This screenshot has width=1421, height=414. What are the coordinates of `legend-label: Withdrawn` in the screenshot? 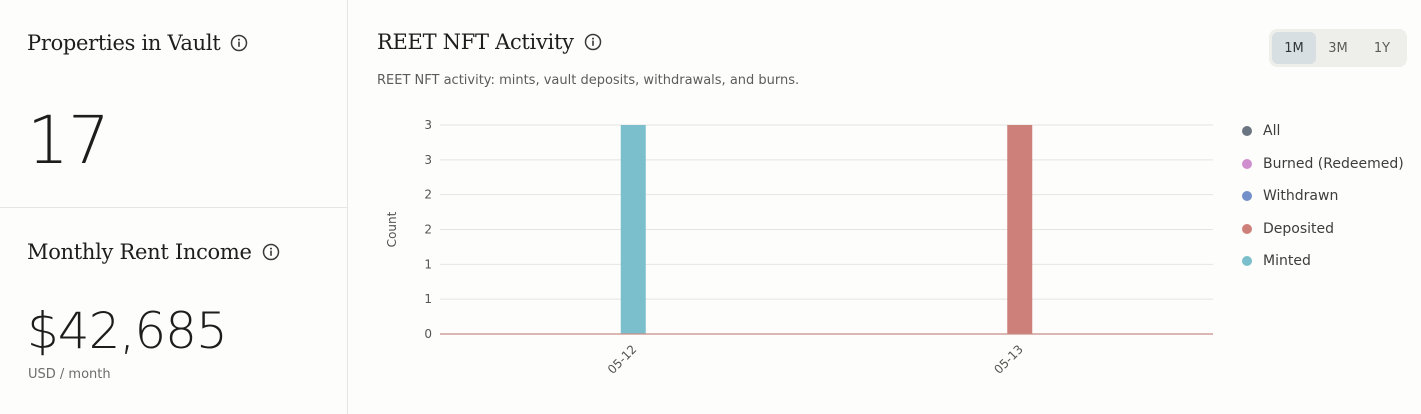 It's located at (1301, 196).